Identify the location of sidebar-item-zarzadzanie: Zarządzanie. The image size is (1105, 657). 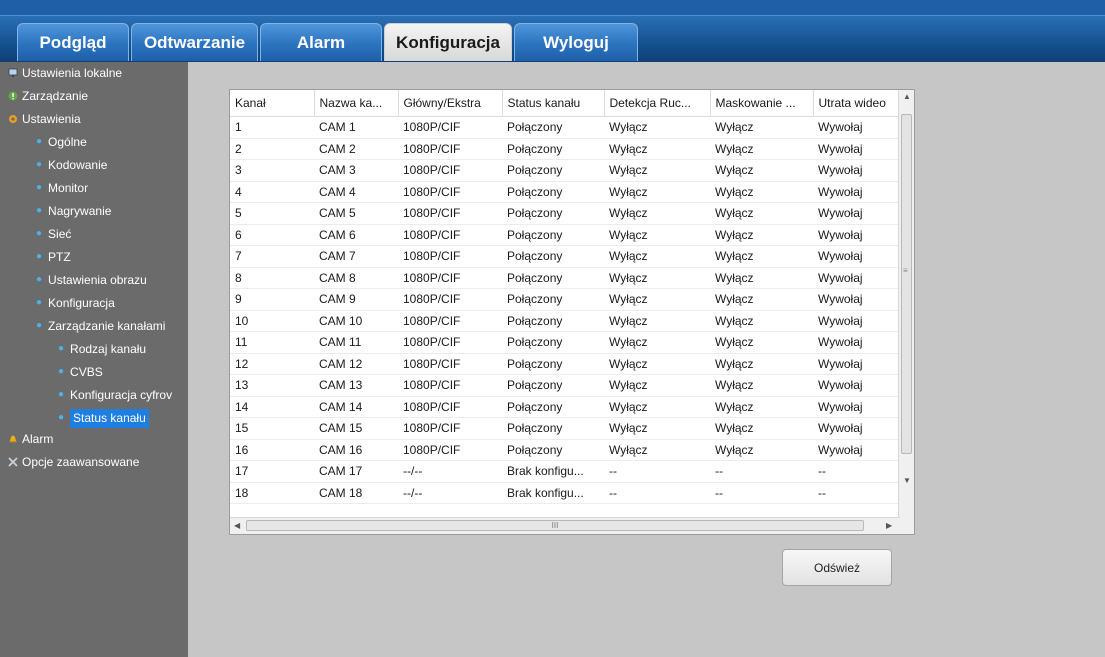
(48, 96).